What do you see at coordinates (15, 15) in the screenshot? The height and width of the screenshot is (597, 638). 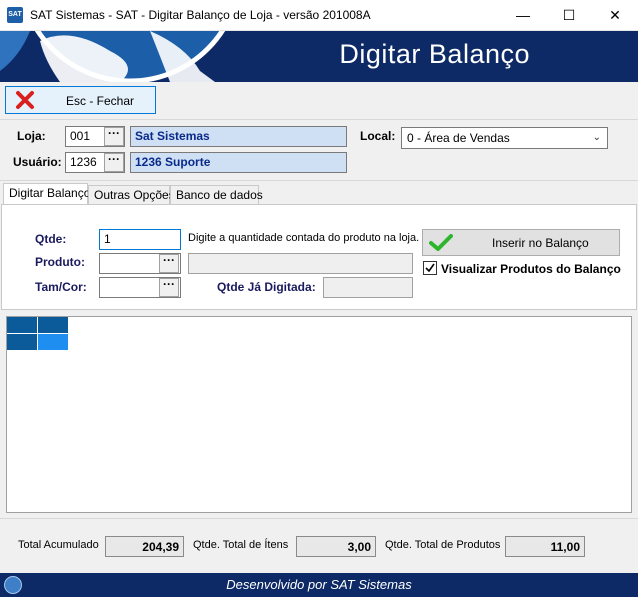 I see `app-icon: SAT` at bounding box center [15, 15].